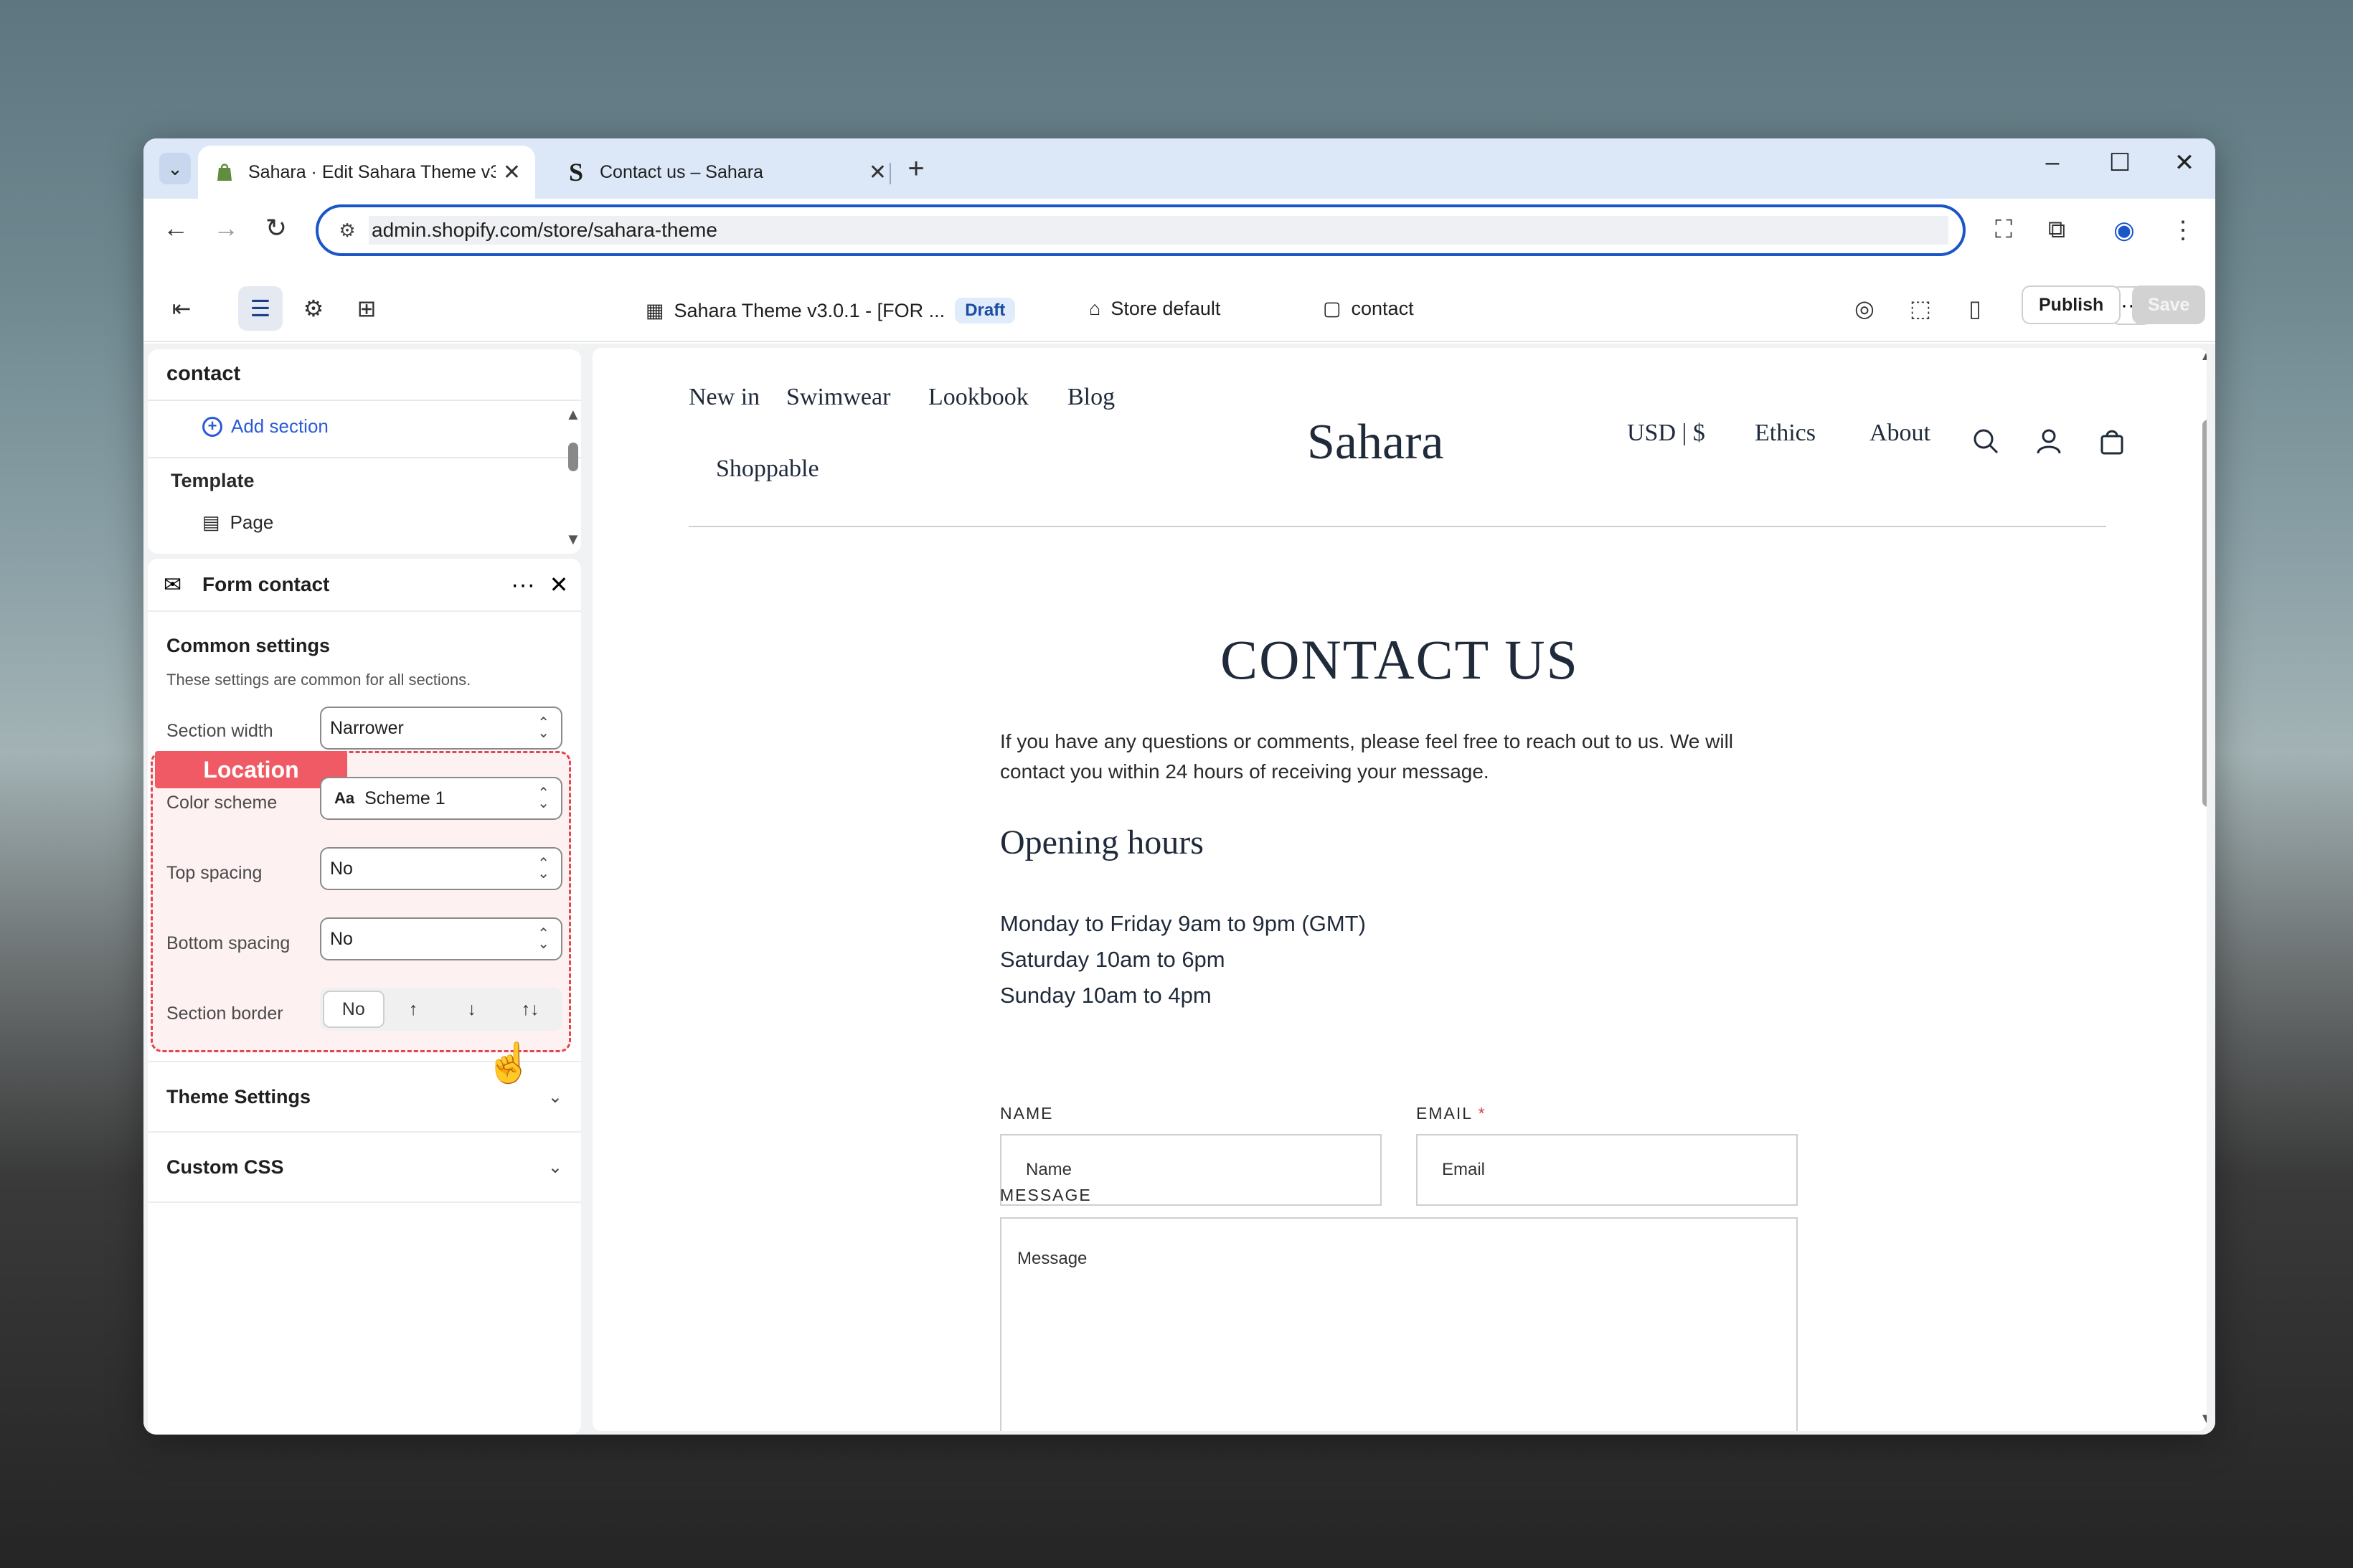 Image resolution: width=2353 pixels, height=1568 pixels. What do you see at coordinates (176, 228) in the screenshot?
I see `back-icon: ←` at bounding box center [176, 228].